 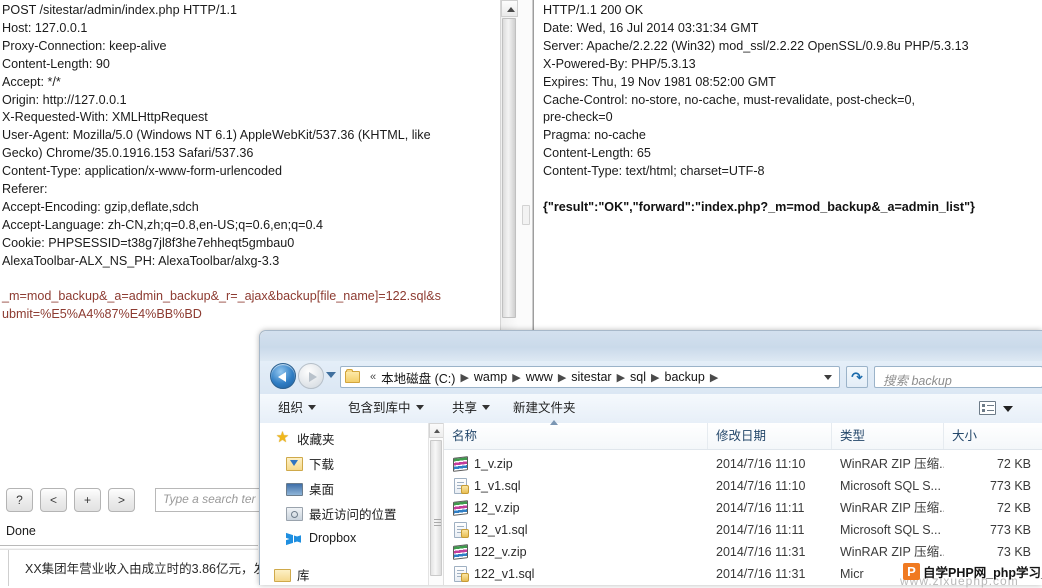 I want to click on breadcrumb-segment: sitestar, so click(x=591, y=377).